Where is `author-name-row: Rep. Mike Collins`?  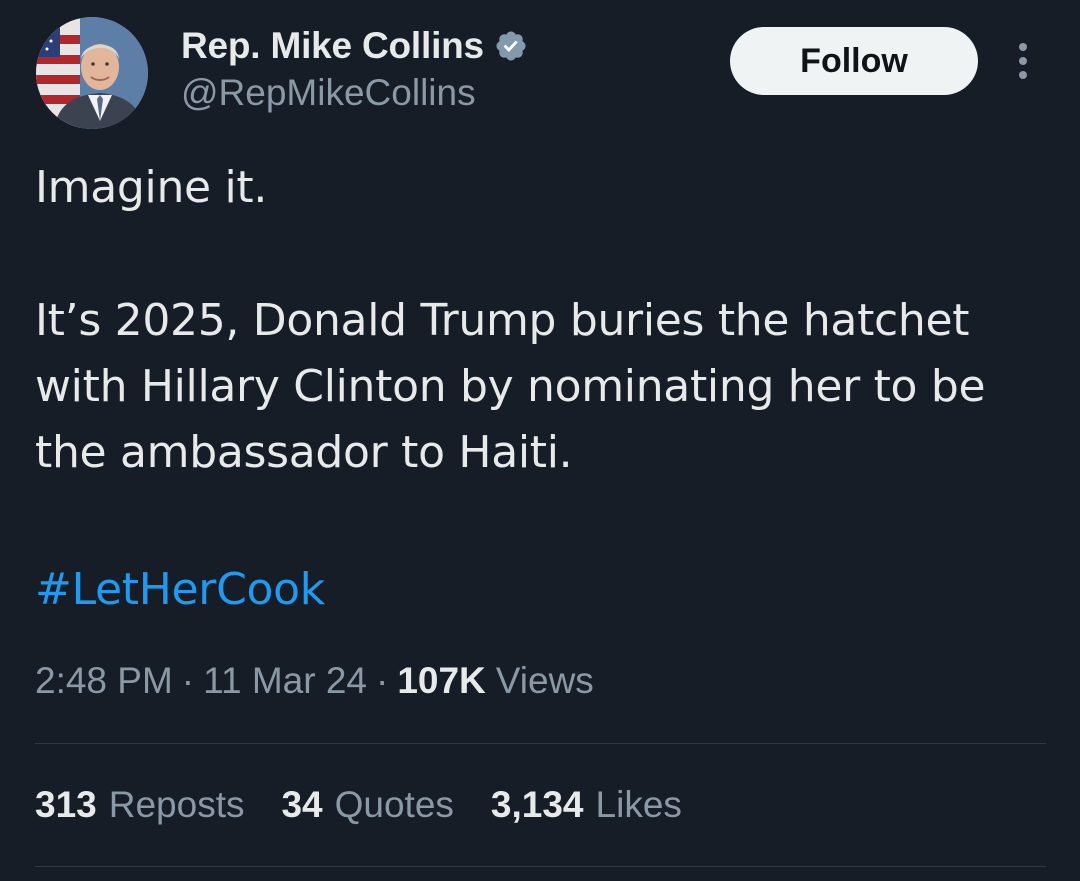
author-name-row: Rep. Mike Collins is located at coordinates (354, 46).